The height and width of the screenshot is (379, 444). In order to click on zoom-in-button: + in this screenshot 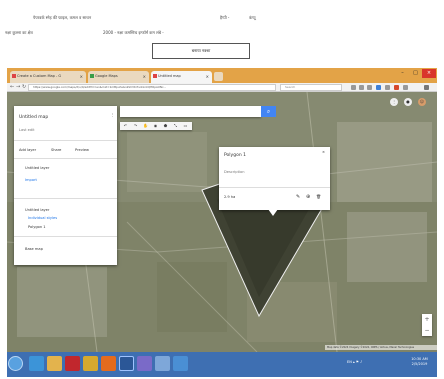, I will do `click(427, 319)`.